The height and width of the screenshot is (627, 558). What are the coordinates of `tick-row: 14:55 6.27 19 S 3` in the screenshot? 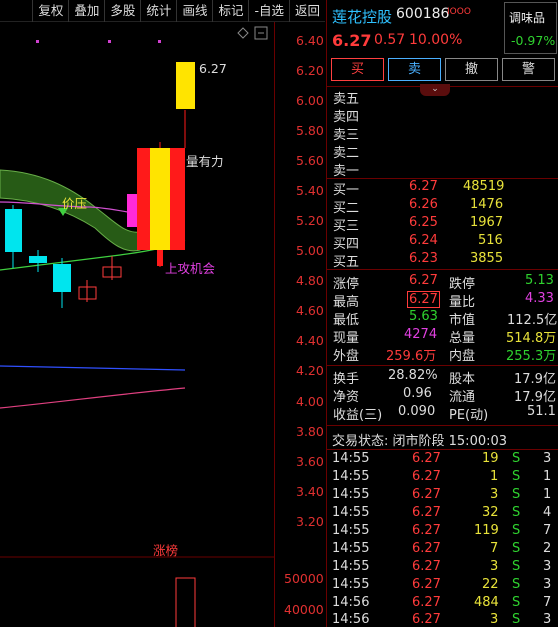 It's located at (442, 460).